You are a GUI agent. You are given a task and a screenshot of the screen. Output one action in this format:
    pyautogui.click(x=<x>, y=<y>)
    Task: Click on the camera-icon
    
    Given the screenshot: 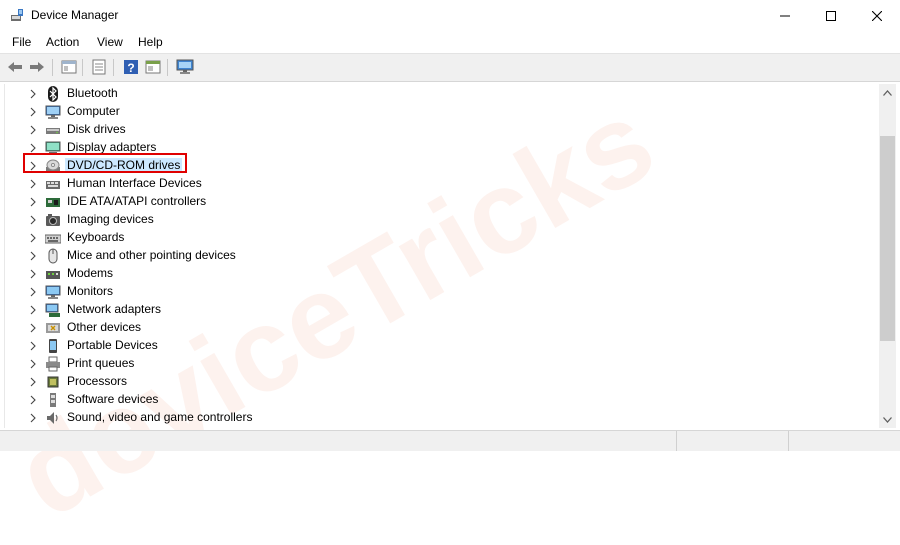 What is the action you would take?
    pyautogui.click(x=53, y=220)
    